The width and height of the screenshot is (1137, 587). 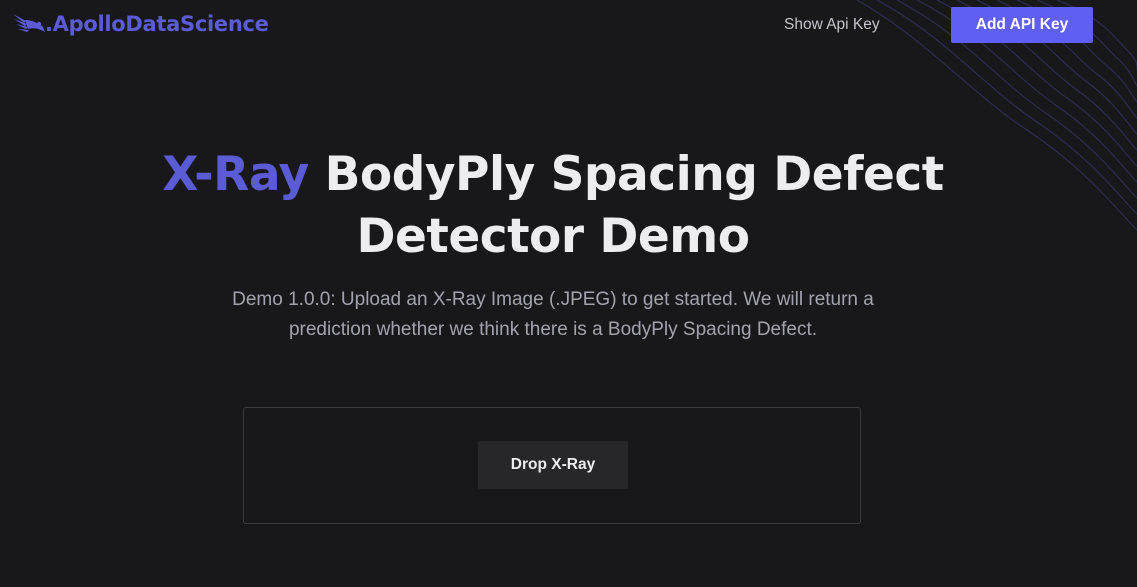 I want to click on title-rest: BodyPly Spacing Defect Detector Demo, so click(x=626, y=205).